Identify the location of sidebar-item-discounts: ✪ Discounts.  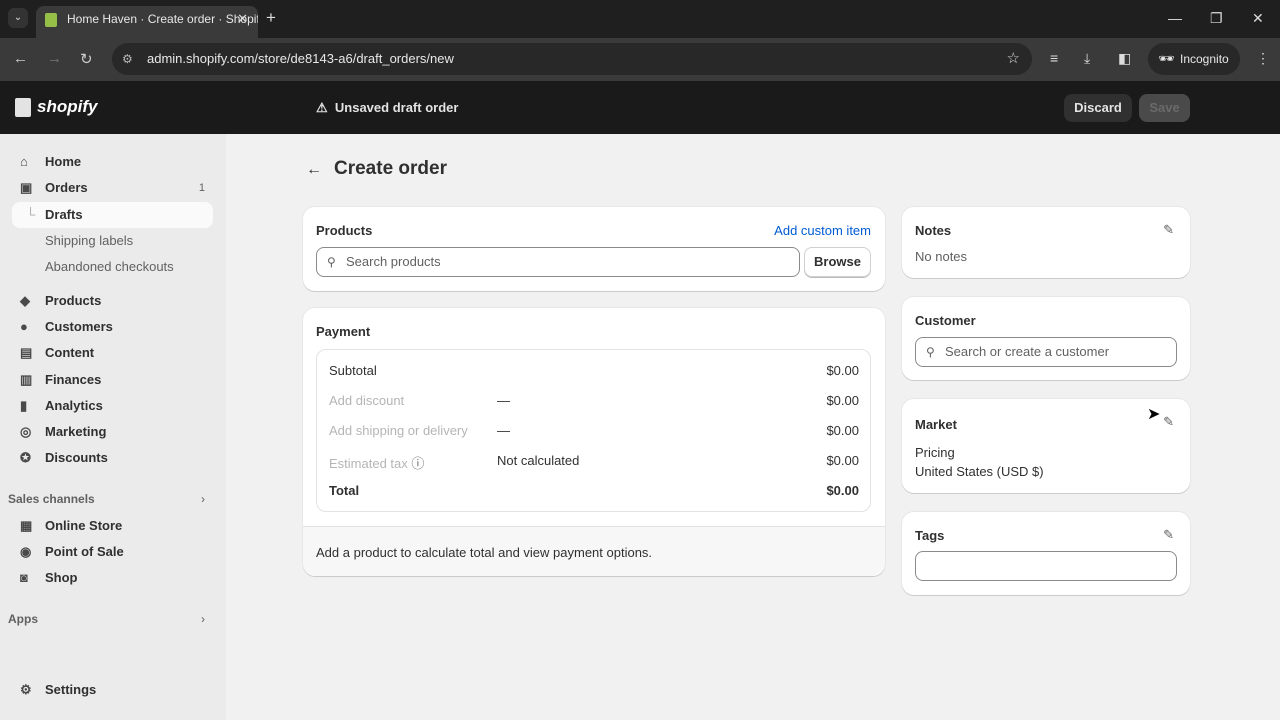
(110, 458).